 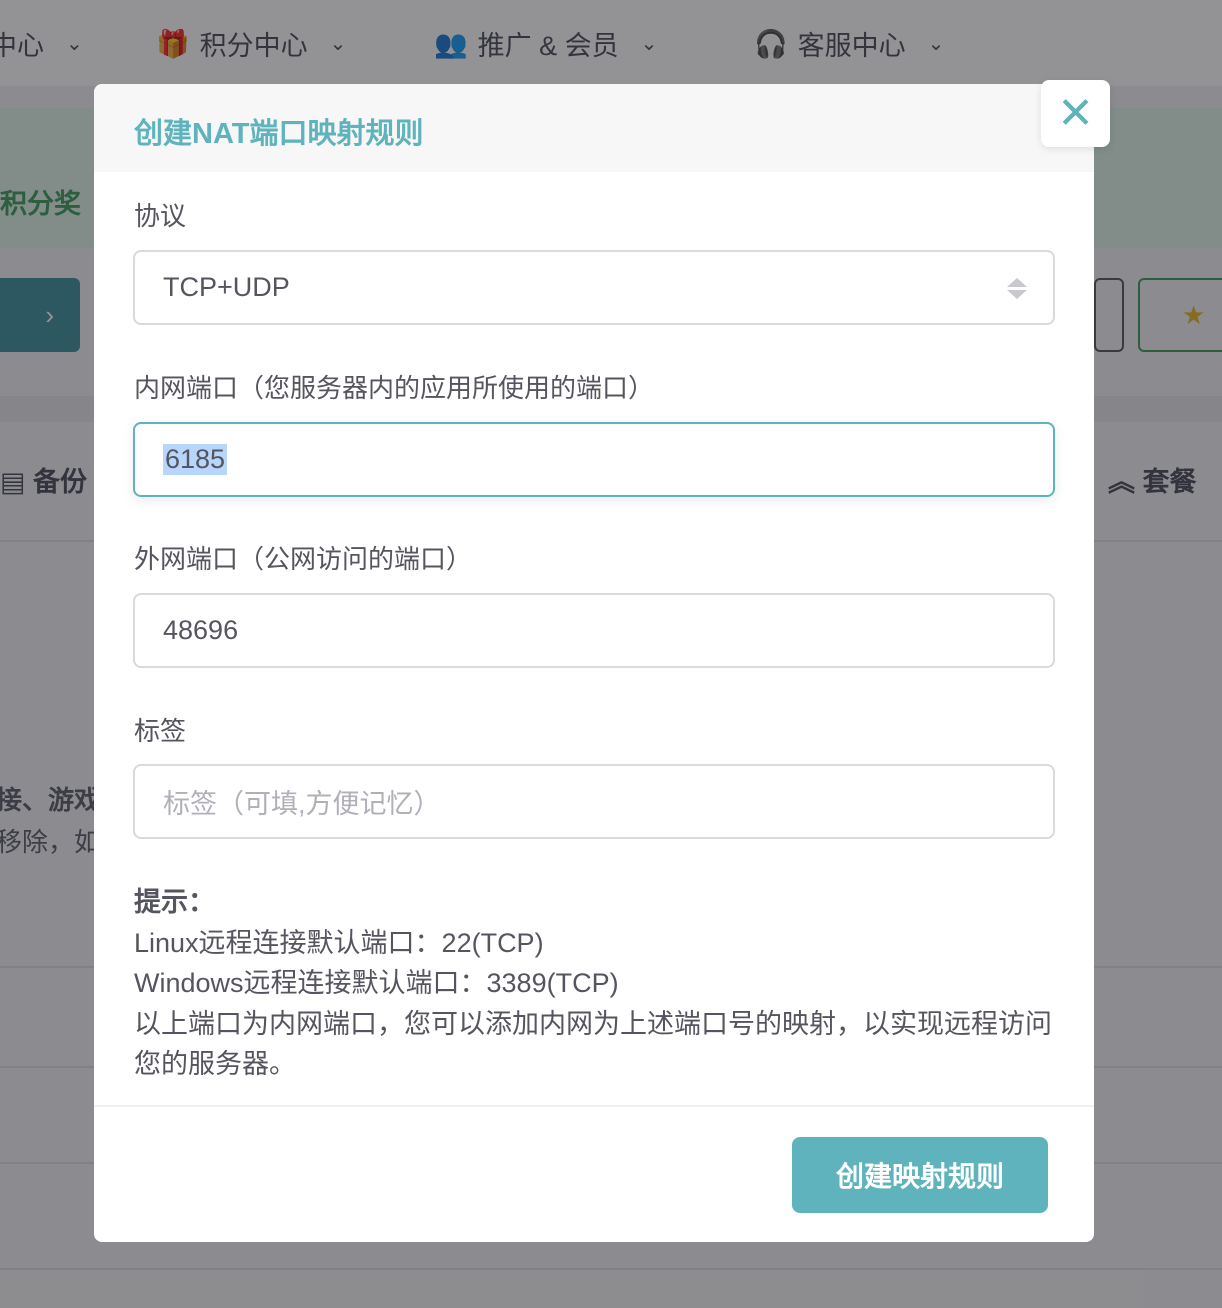 What do you see at coordinates (302, 804) in the screenshot?
I see `tag-placeholder: 标签（可填,方便记忆）` at bounding box center [302, 804].